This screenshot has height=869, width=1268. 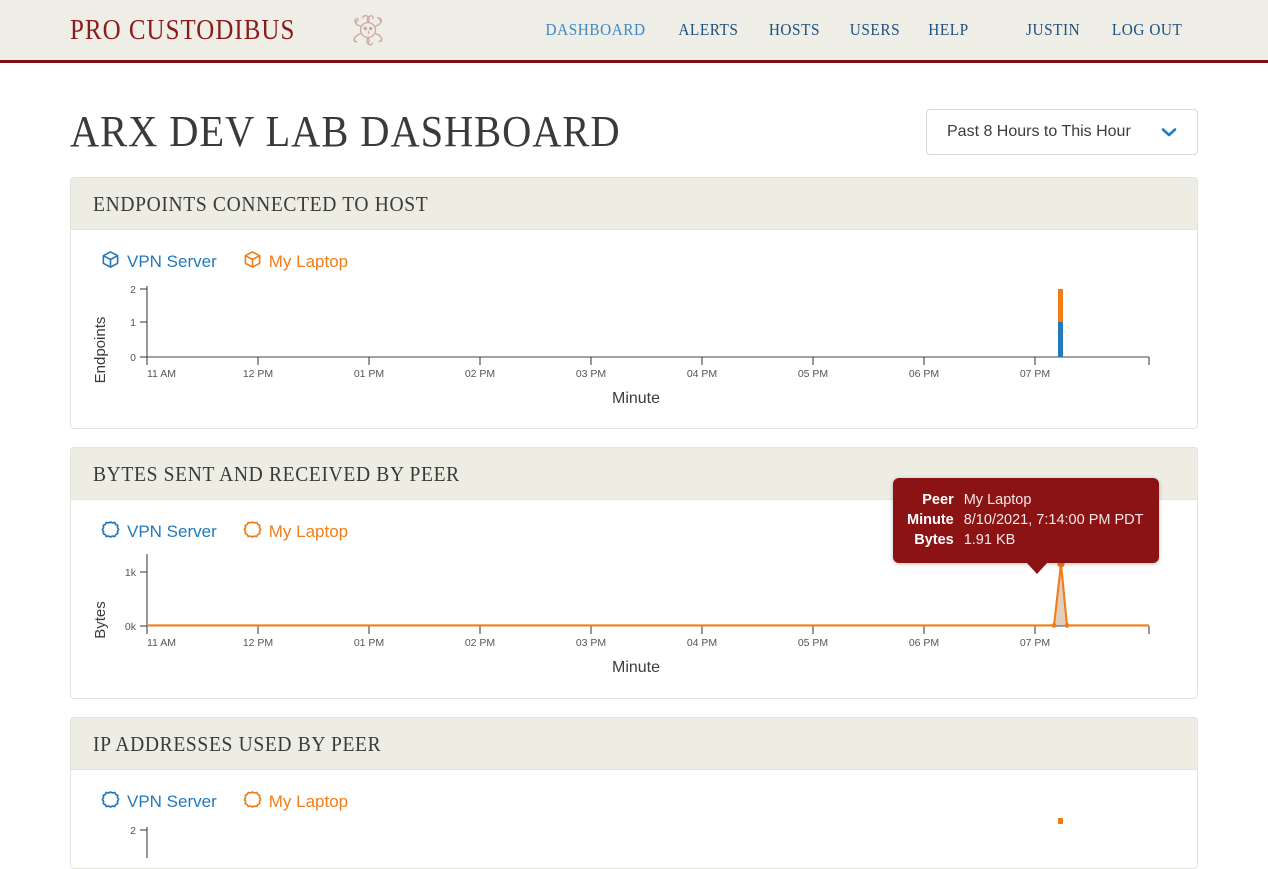 What do you see at coordinates (794, 30) in the screenshot?
I see `nav-item-hosts: HOSTS` at bounding box center [794, 30].